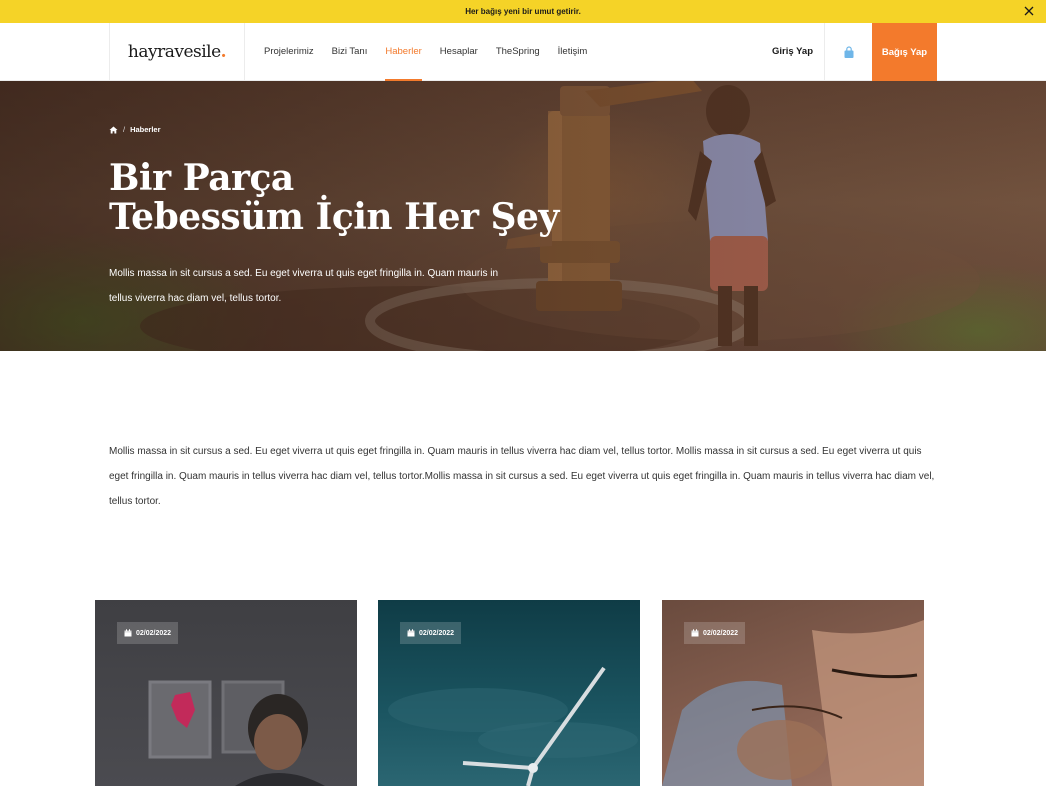 The image size is (1046, 786). I want to click on nav-item-haberler: Haberler, so click(404, 52).